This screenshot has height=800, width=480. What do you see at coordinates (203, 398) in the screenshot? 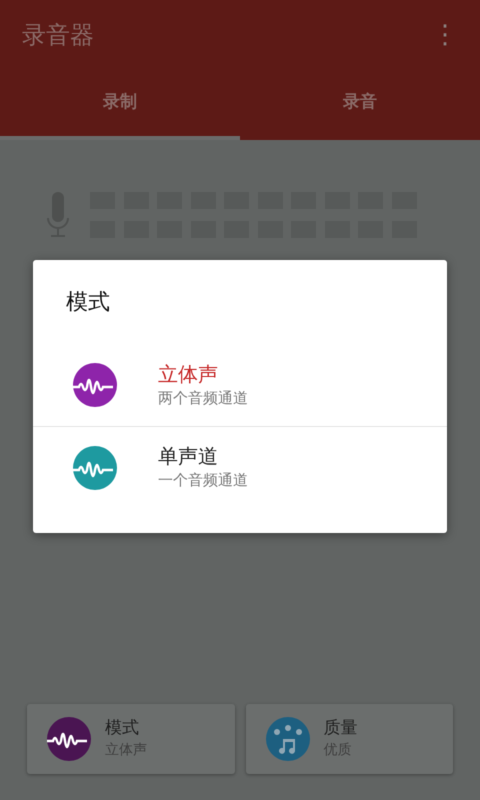
I see `option-description: 两个音频通道` at bounding box center [203, 398].